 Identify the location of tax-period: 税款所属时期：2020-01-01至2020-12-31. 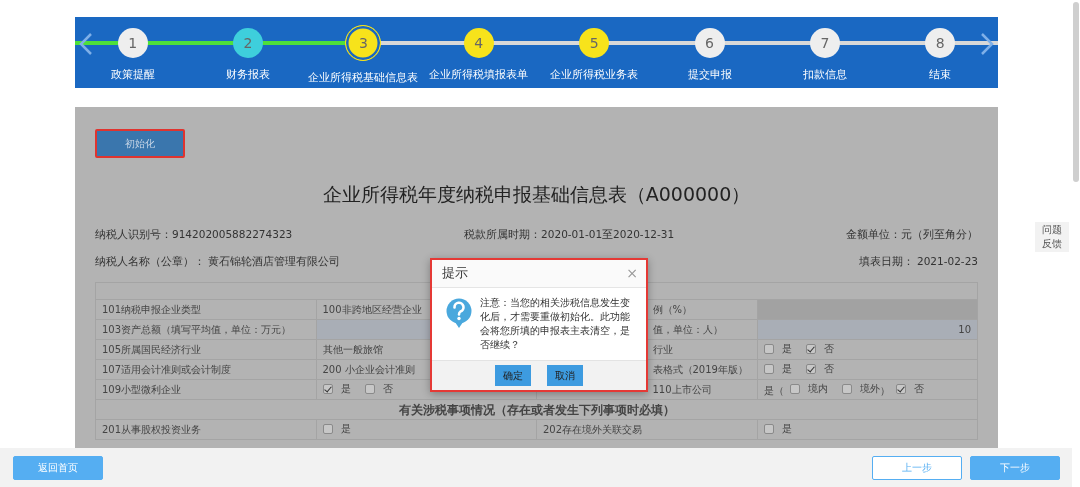
(569, 234).